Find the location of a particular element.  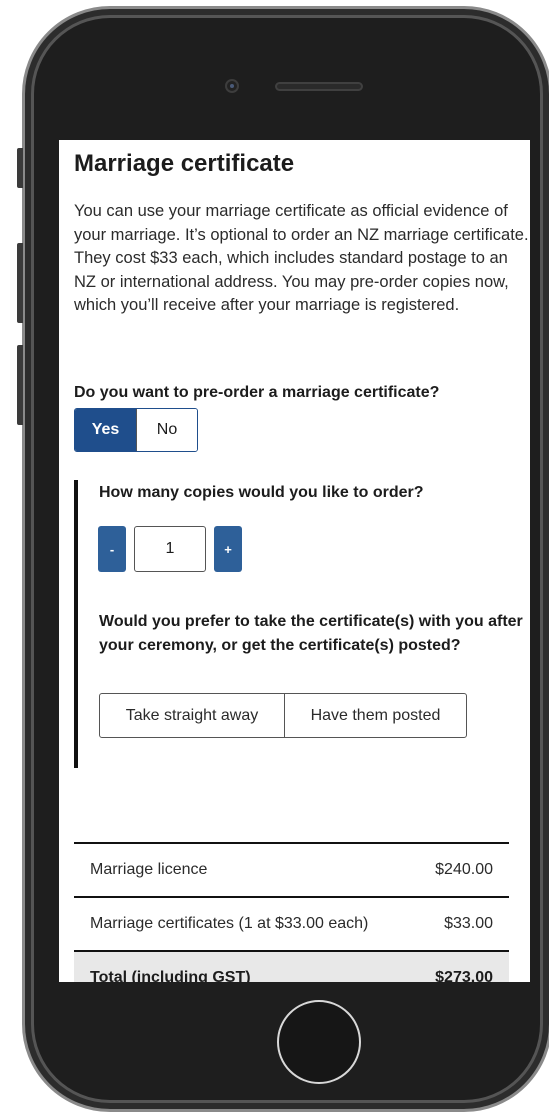

preorder-toggle: Yes No is located at coordinates (136, 430).